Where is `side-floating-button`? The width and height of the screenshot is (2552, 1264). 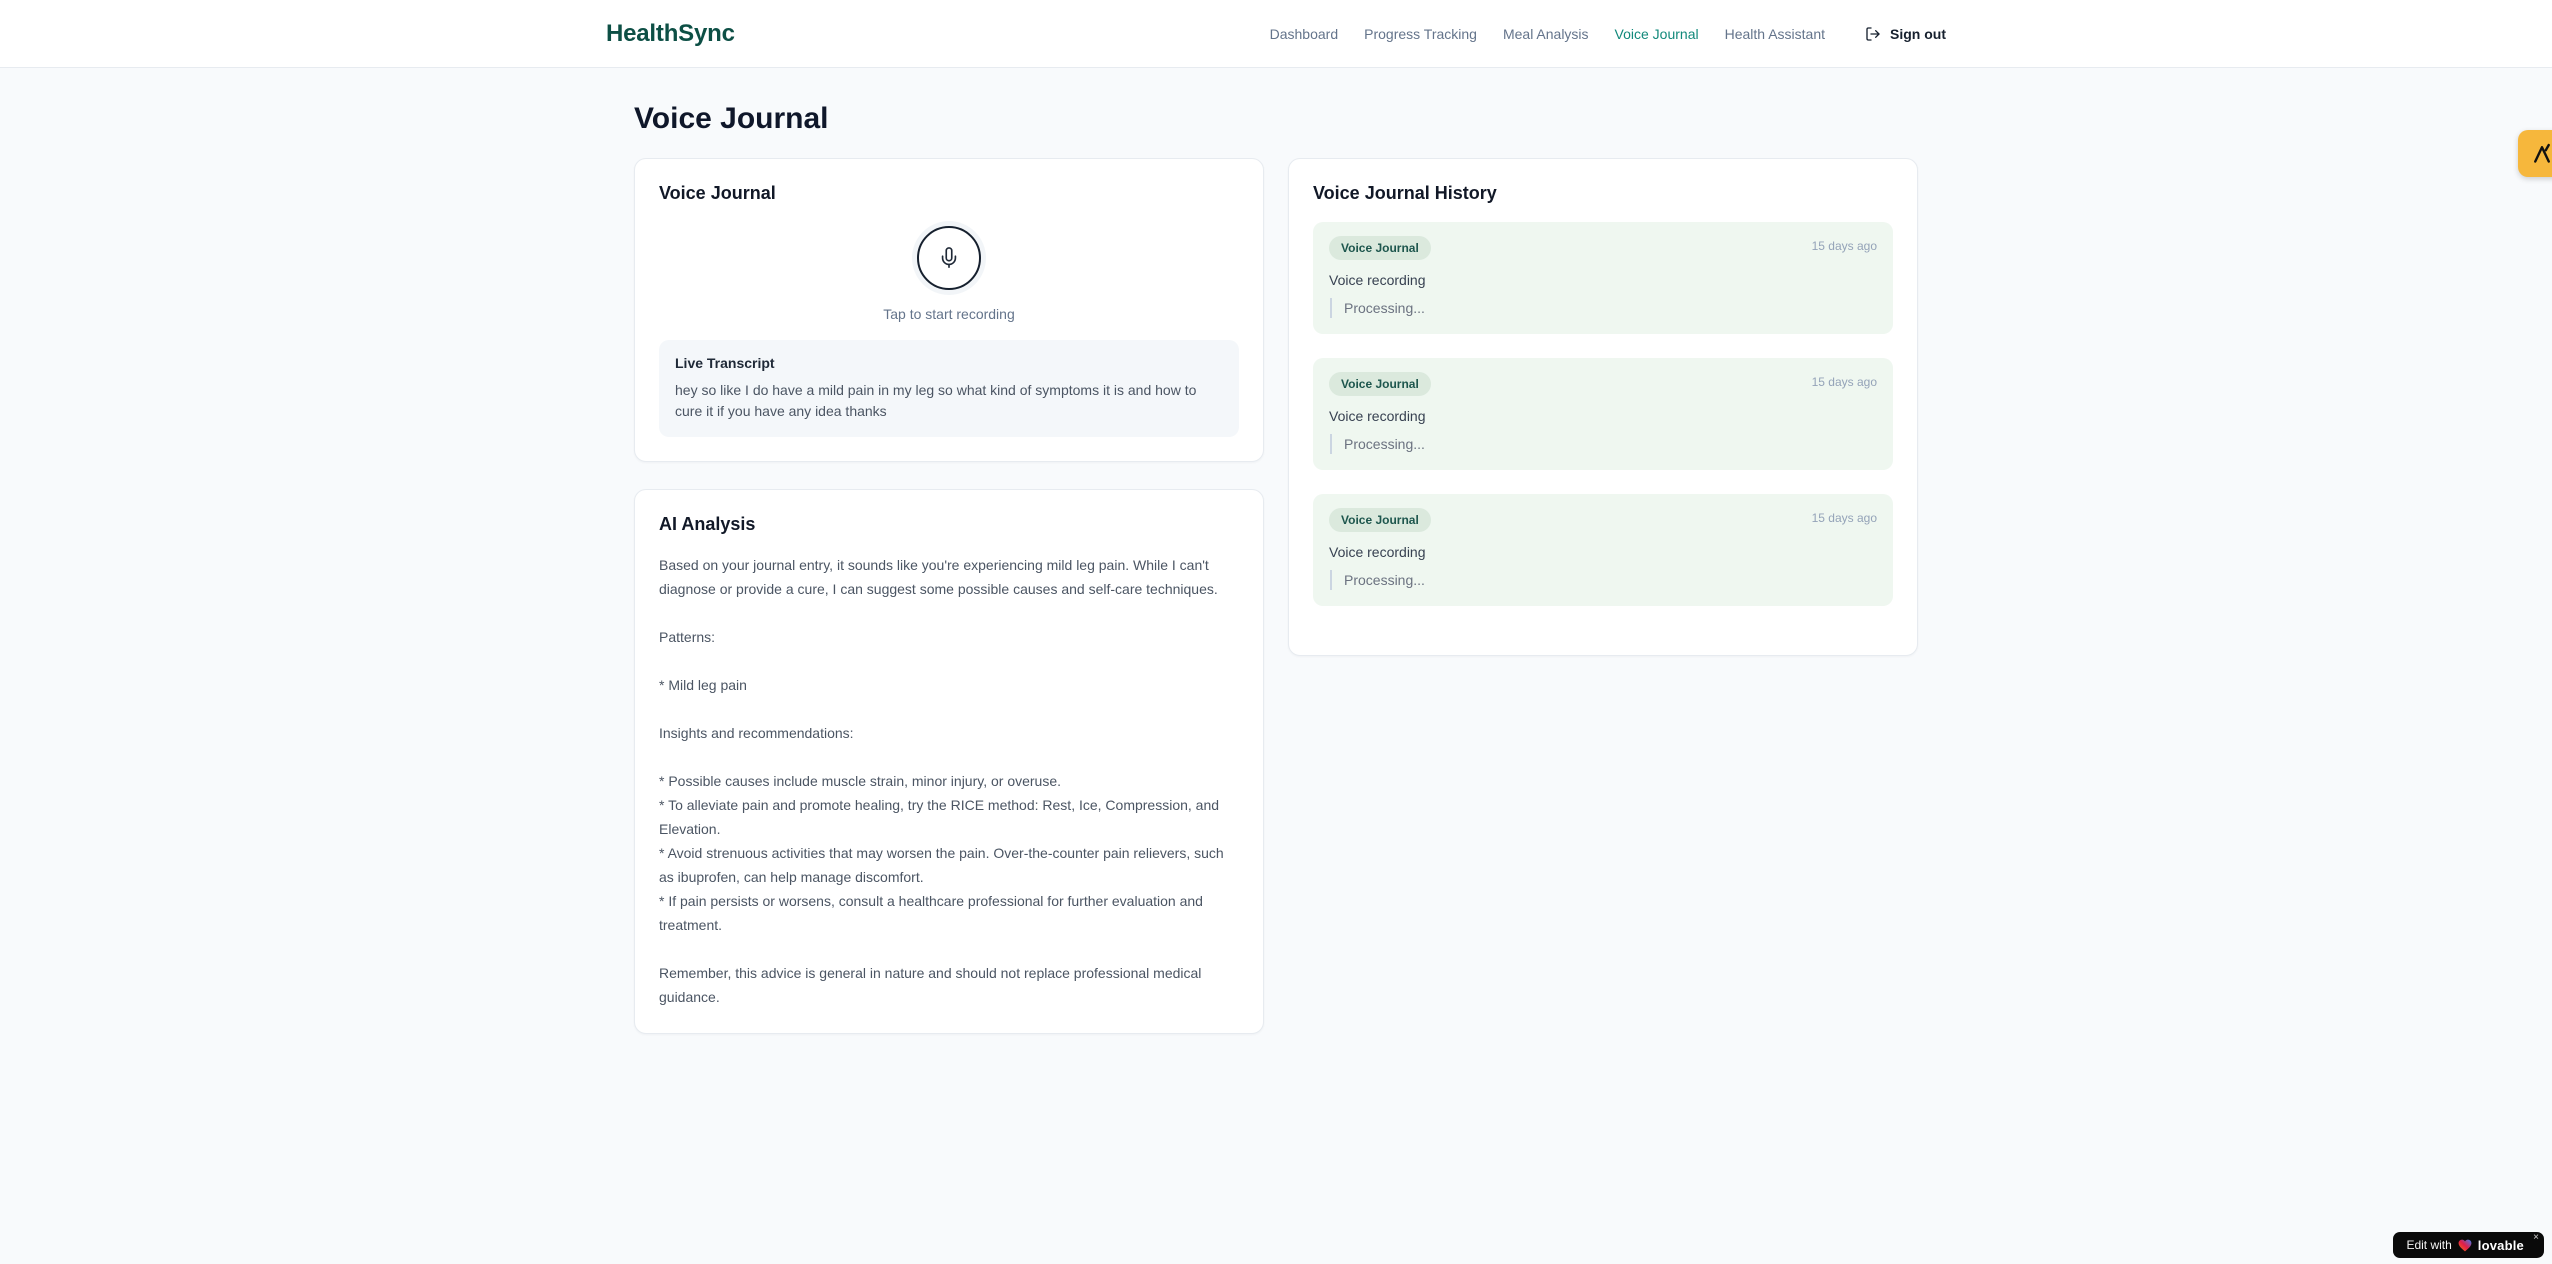 side-floating-button is located at coordinates (2535, 153).